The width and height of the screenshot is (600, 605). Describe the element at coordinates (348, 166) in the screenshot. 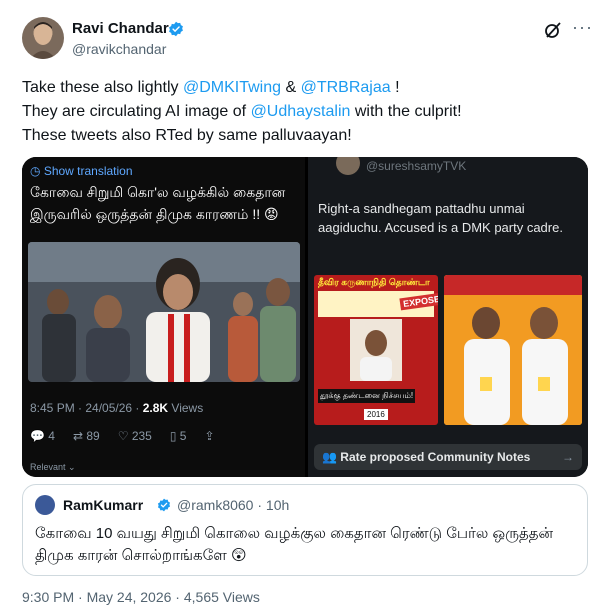

I see `right-avatar` at that location.